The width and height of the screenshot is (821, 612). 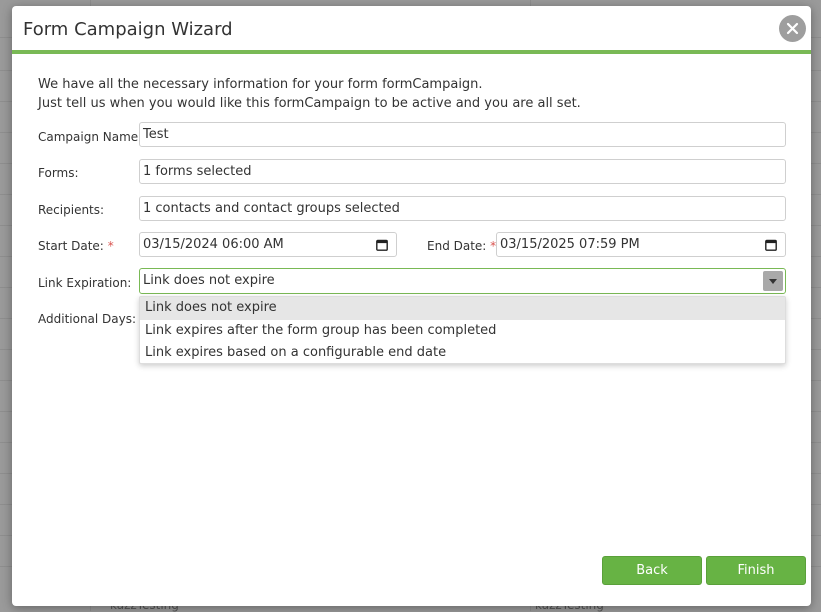 I want to click on dropdown-toggle, so click(x=773, y=281).